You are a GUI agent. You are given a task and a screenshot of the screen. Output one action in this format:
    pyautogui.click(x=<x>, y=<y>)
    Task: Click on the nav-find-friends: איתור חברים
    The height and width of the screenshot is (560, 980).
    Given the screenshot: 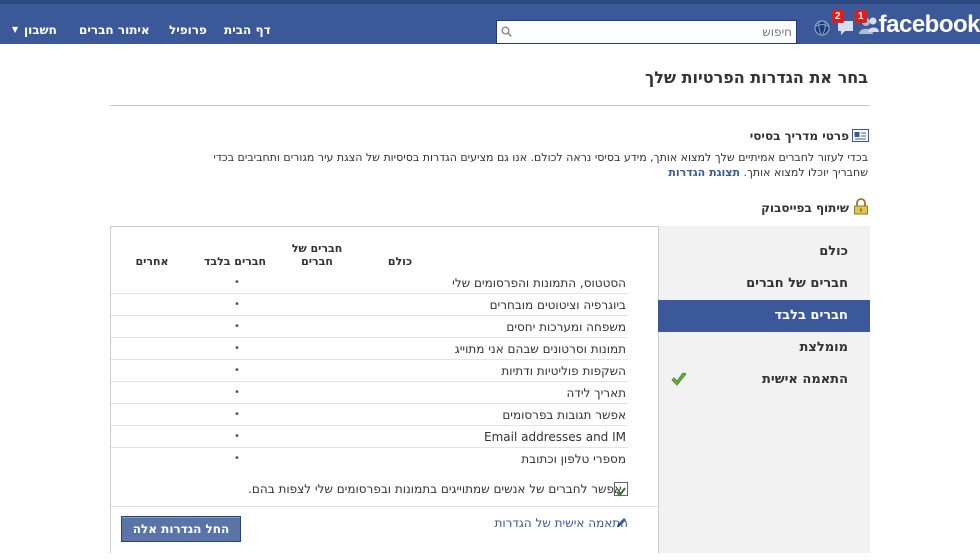 What is the action you would take?
    pyautogui.click(x=114, y=30)
    